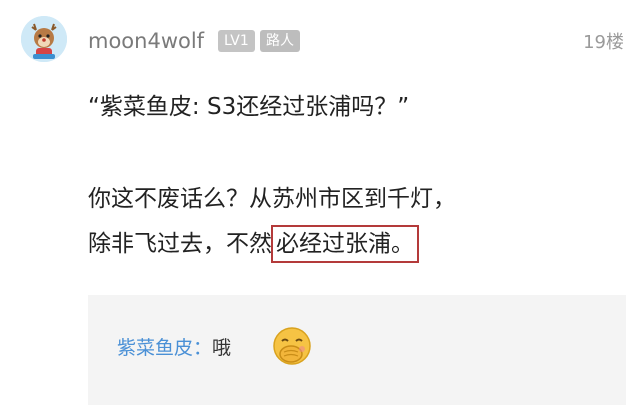 Image resolution: width=640 pixels, height=409 pixels. I want to click on role-badge: 路人, so click(280, 41).